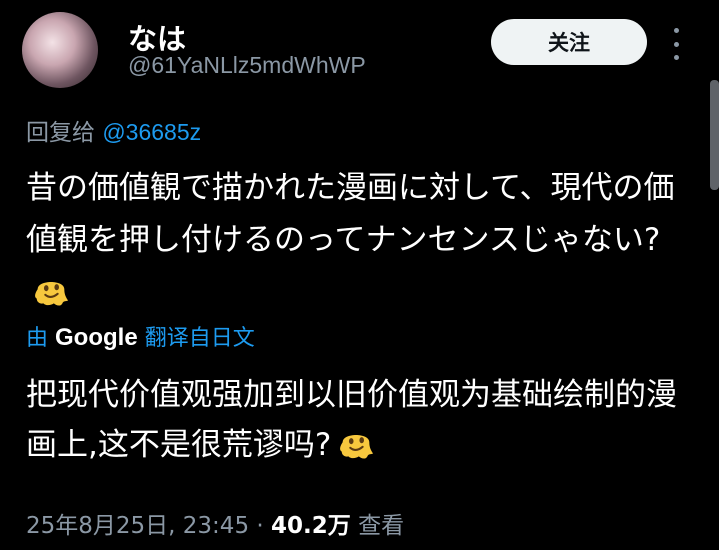  Describe the element at coordinates (247, 65) in the screenshot. I see `user-handle: @61YaNLlz5mdWhWP` at that location.